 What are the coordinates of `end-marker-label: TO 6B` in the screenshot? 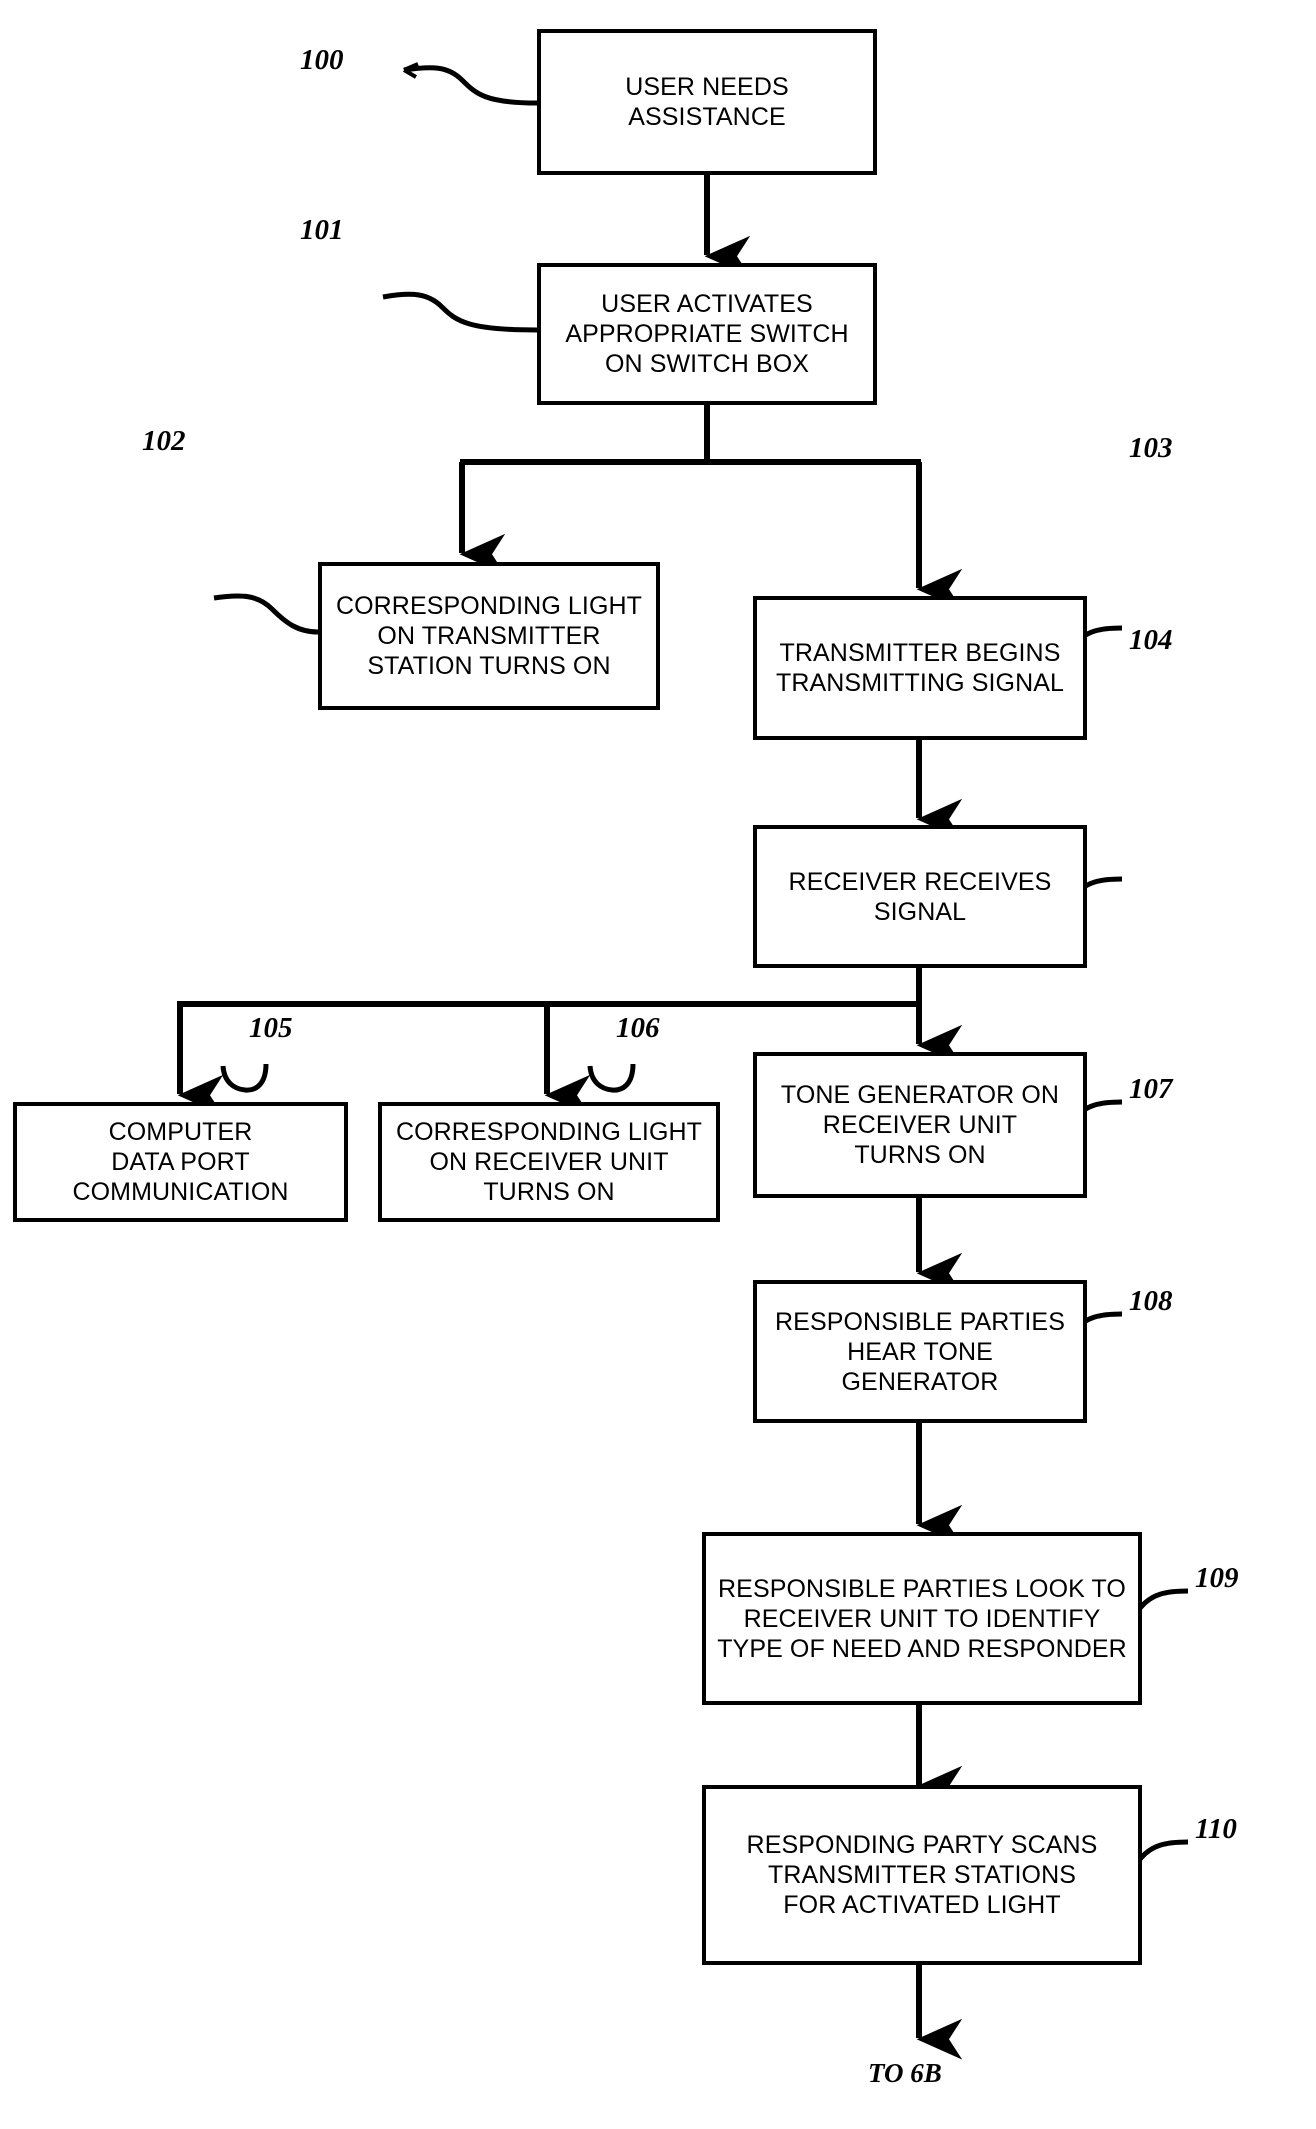 It's located at (905, 2073).